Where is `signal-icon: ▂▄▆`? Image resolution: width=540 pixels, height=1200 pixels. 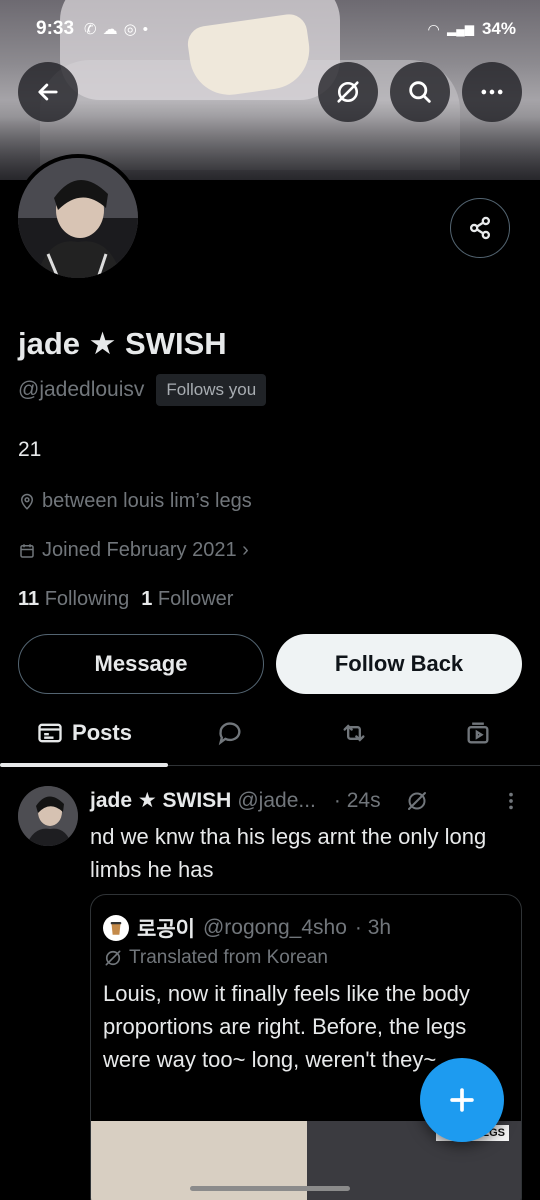 signal-icon: ▂▄▆ is located at coordinates (460, 29).